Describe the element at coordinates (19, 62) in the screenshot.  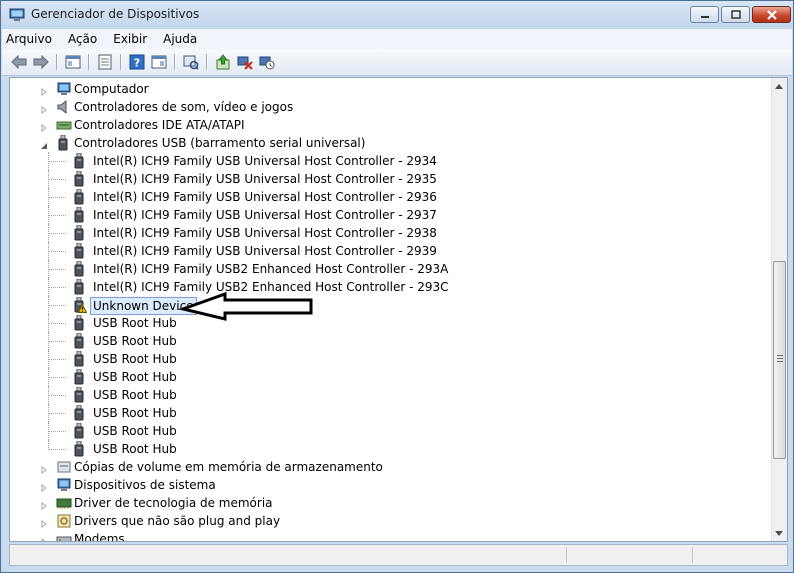
I see `back-icon` at that location.